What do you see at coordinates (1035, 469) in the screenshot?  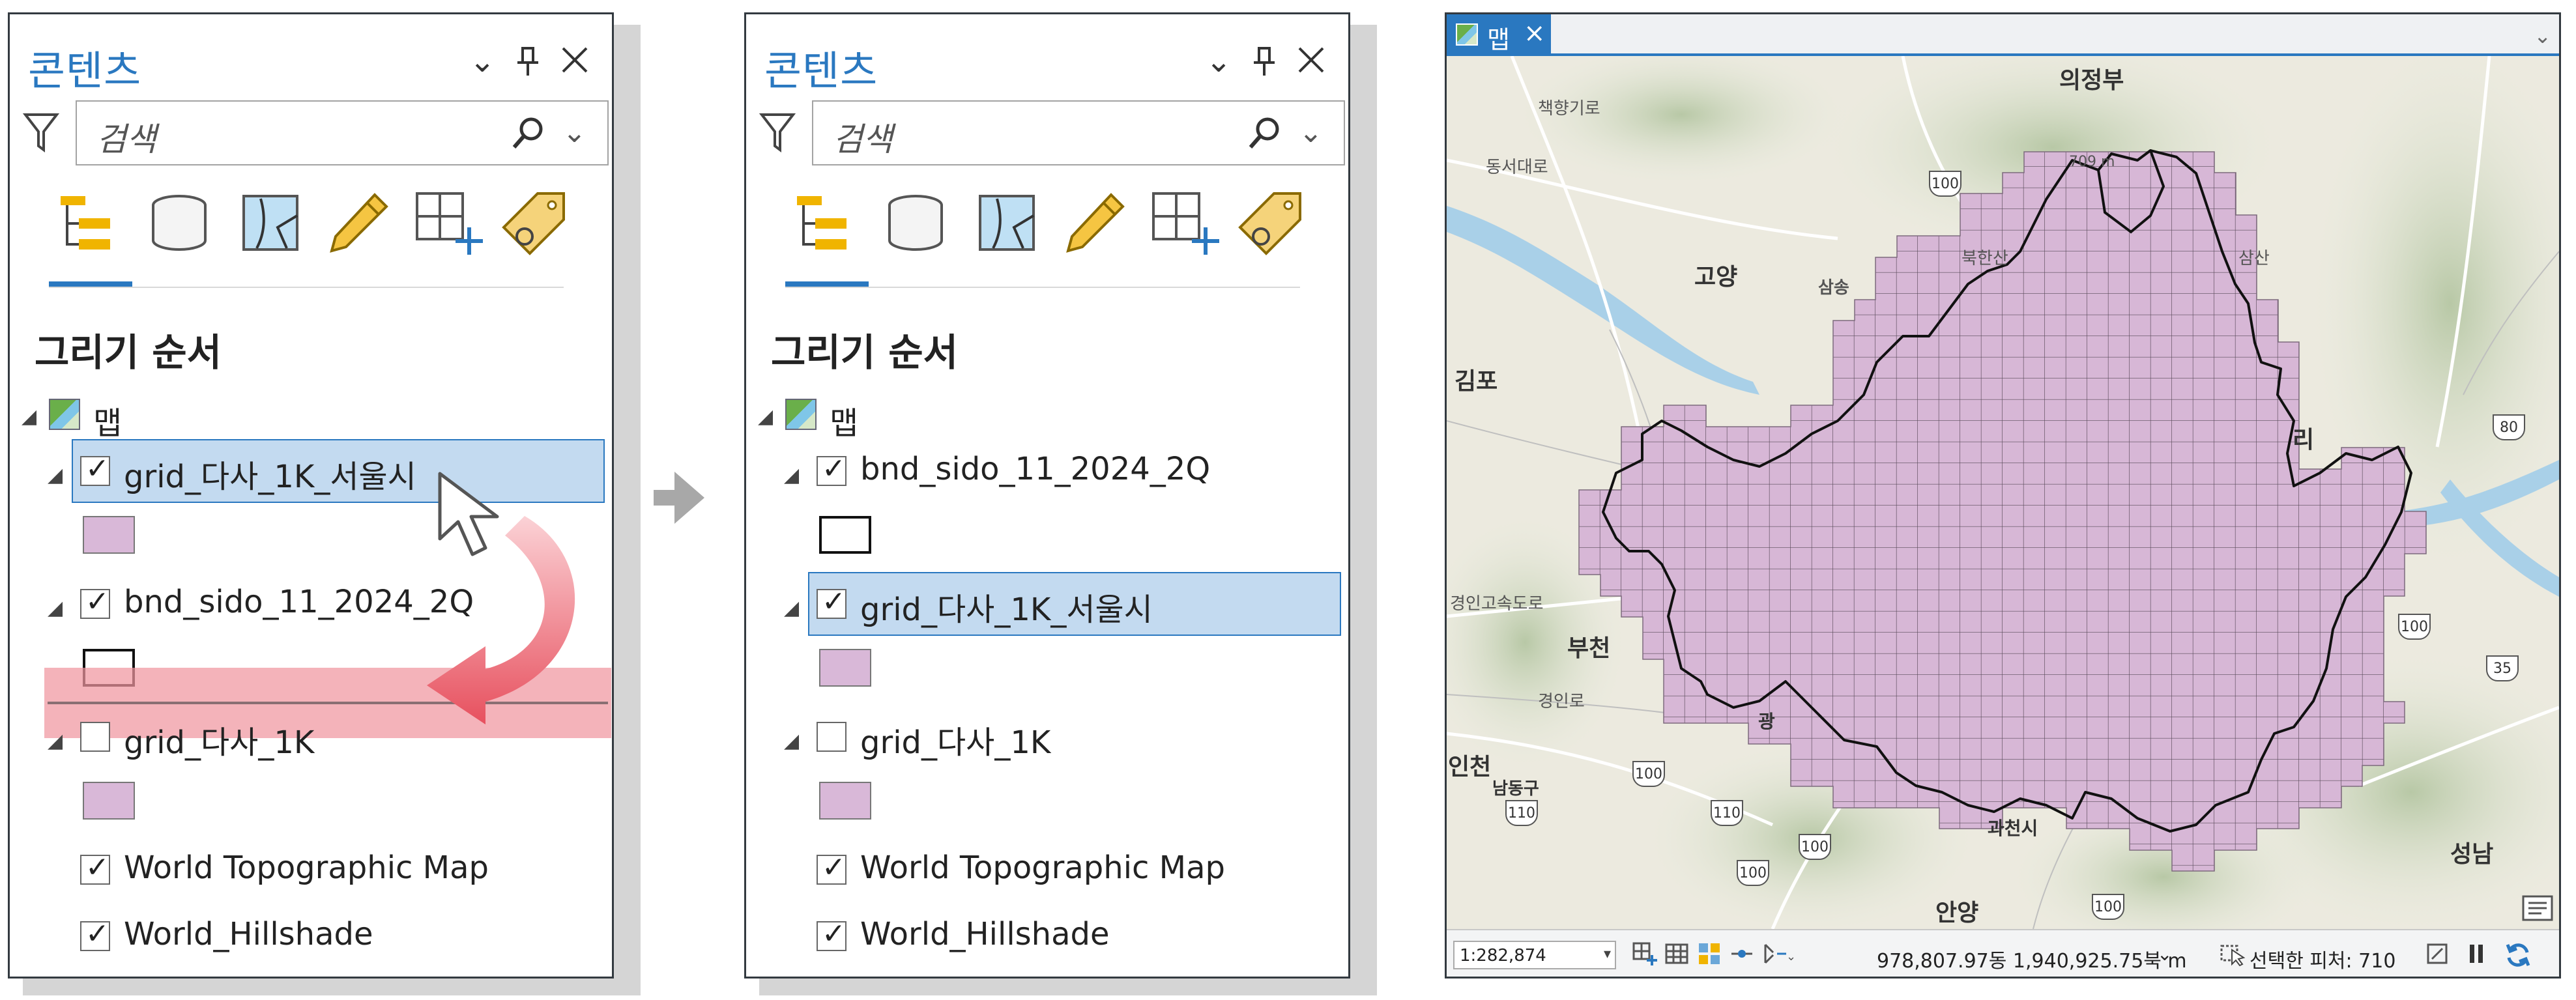 I see `layer-label: bnd_sido_11_2024_2Q` at bounding box center [1035, 469].